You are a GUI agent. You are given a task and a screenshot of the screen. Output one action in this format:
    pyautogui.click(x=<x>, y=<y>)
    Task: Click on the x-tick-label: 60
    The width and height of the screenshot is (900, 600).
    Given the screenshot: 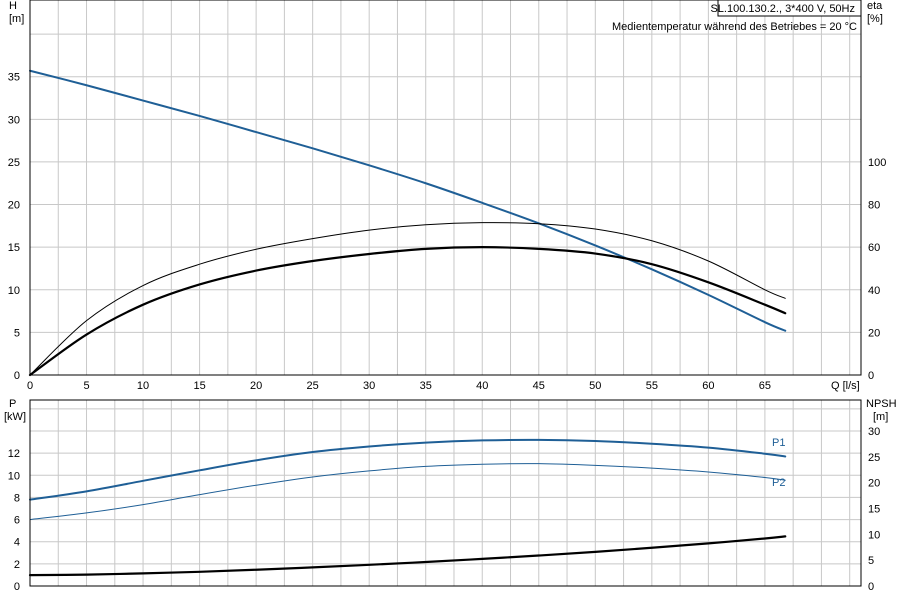 What is the action you would take?
    pyautogui.click(x=708, y=386)
    